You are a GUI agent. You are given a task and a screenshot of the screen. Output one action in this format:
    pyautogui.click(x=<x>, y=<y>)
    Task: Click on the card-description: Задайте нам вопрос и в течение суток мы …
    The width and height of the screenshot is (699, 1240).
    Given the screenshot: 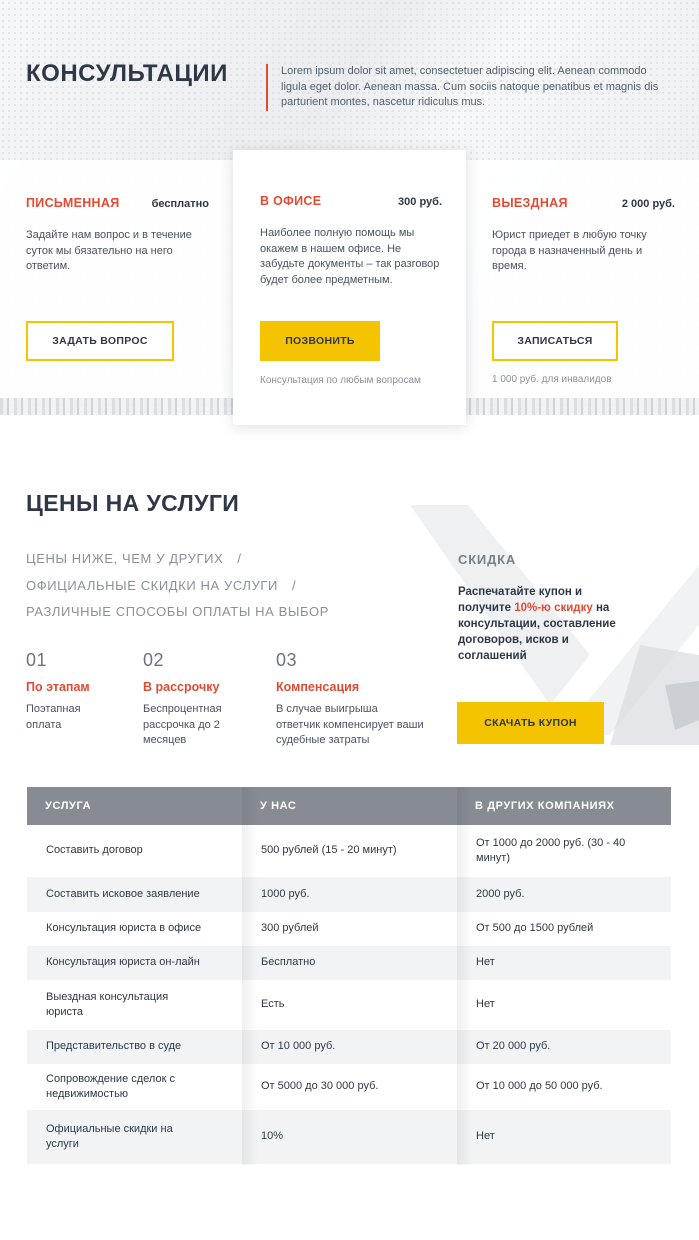 What is the action you would take?
    pyautogui.click(x=109, y=250)
    